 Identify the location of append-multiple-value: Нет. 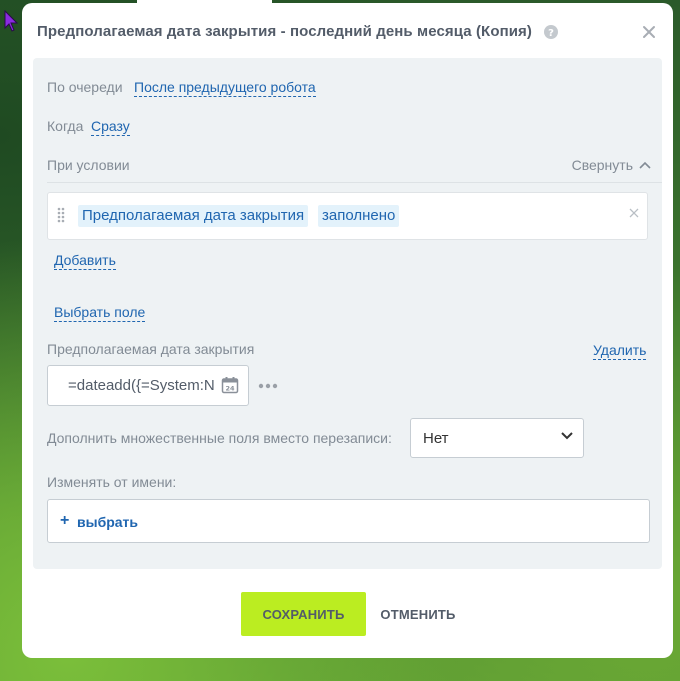
(436, 438).